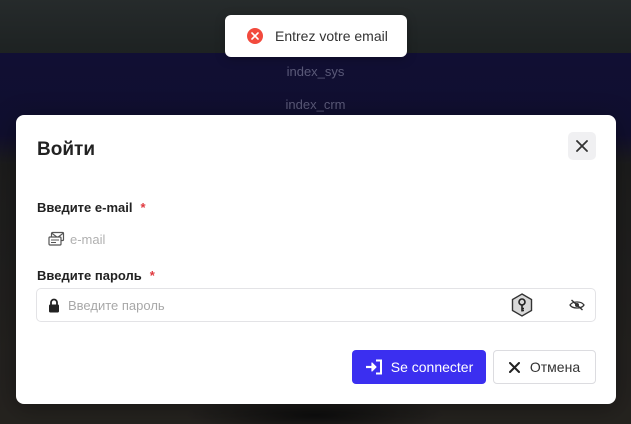  I want to click on email-input, so click(270, 239).